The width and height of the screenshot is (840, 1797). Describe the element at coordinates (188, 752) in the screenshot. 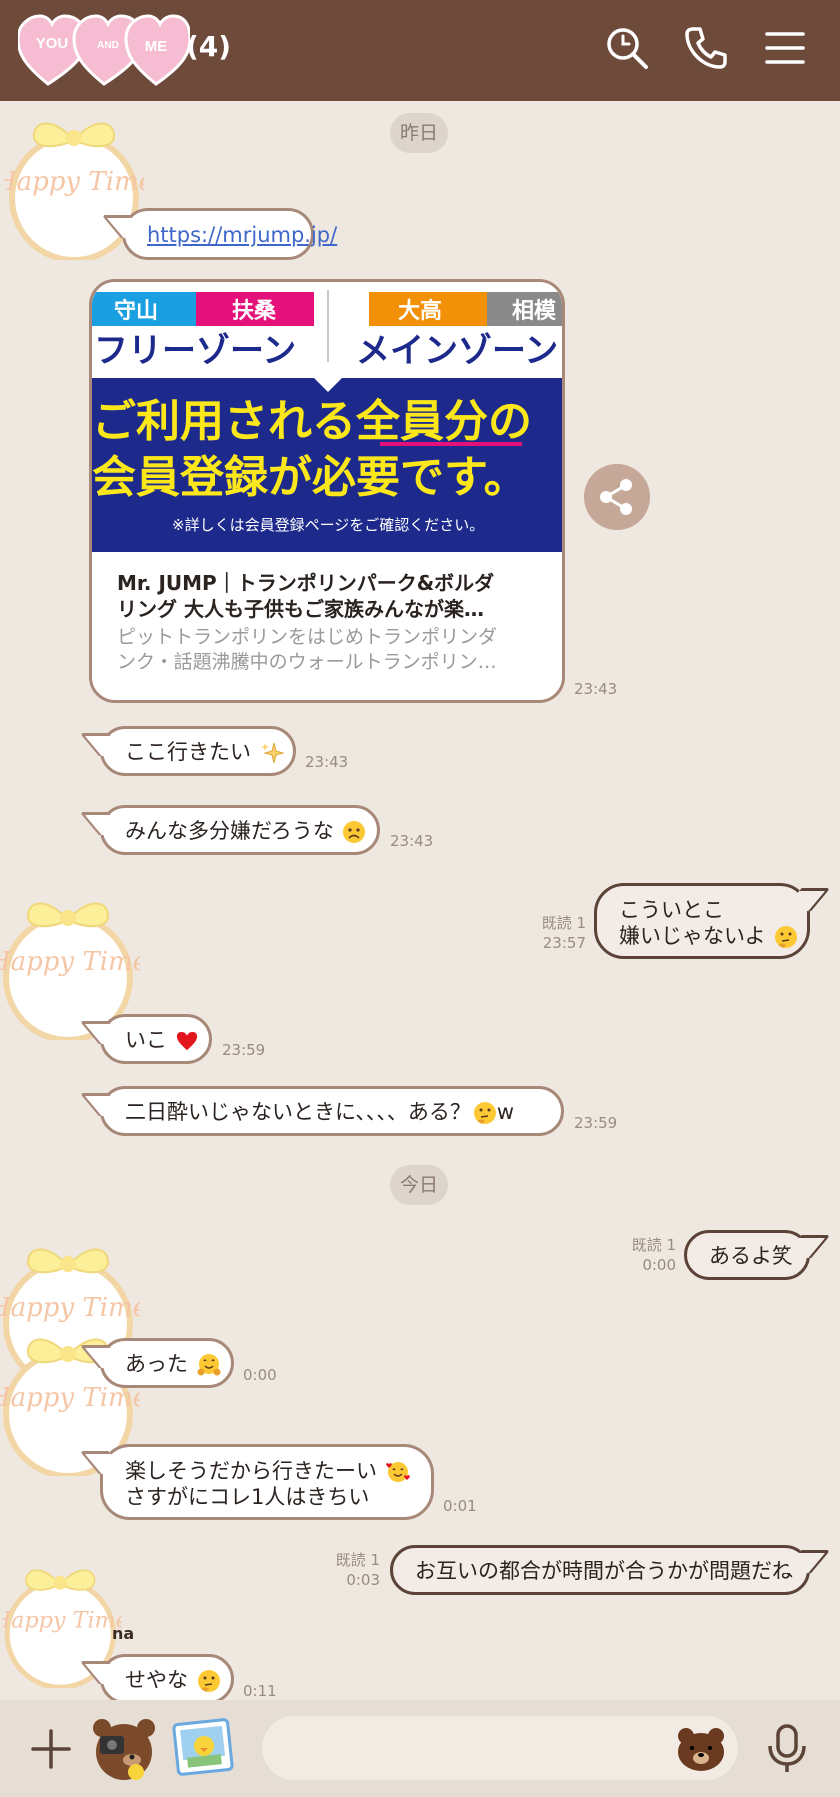

I see `message-text: ここ行きたい` at that location.